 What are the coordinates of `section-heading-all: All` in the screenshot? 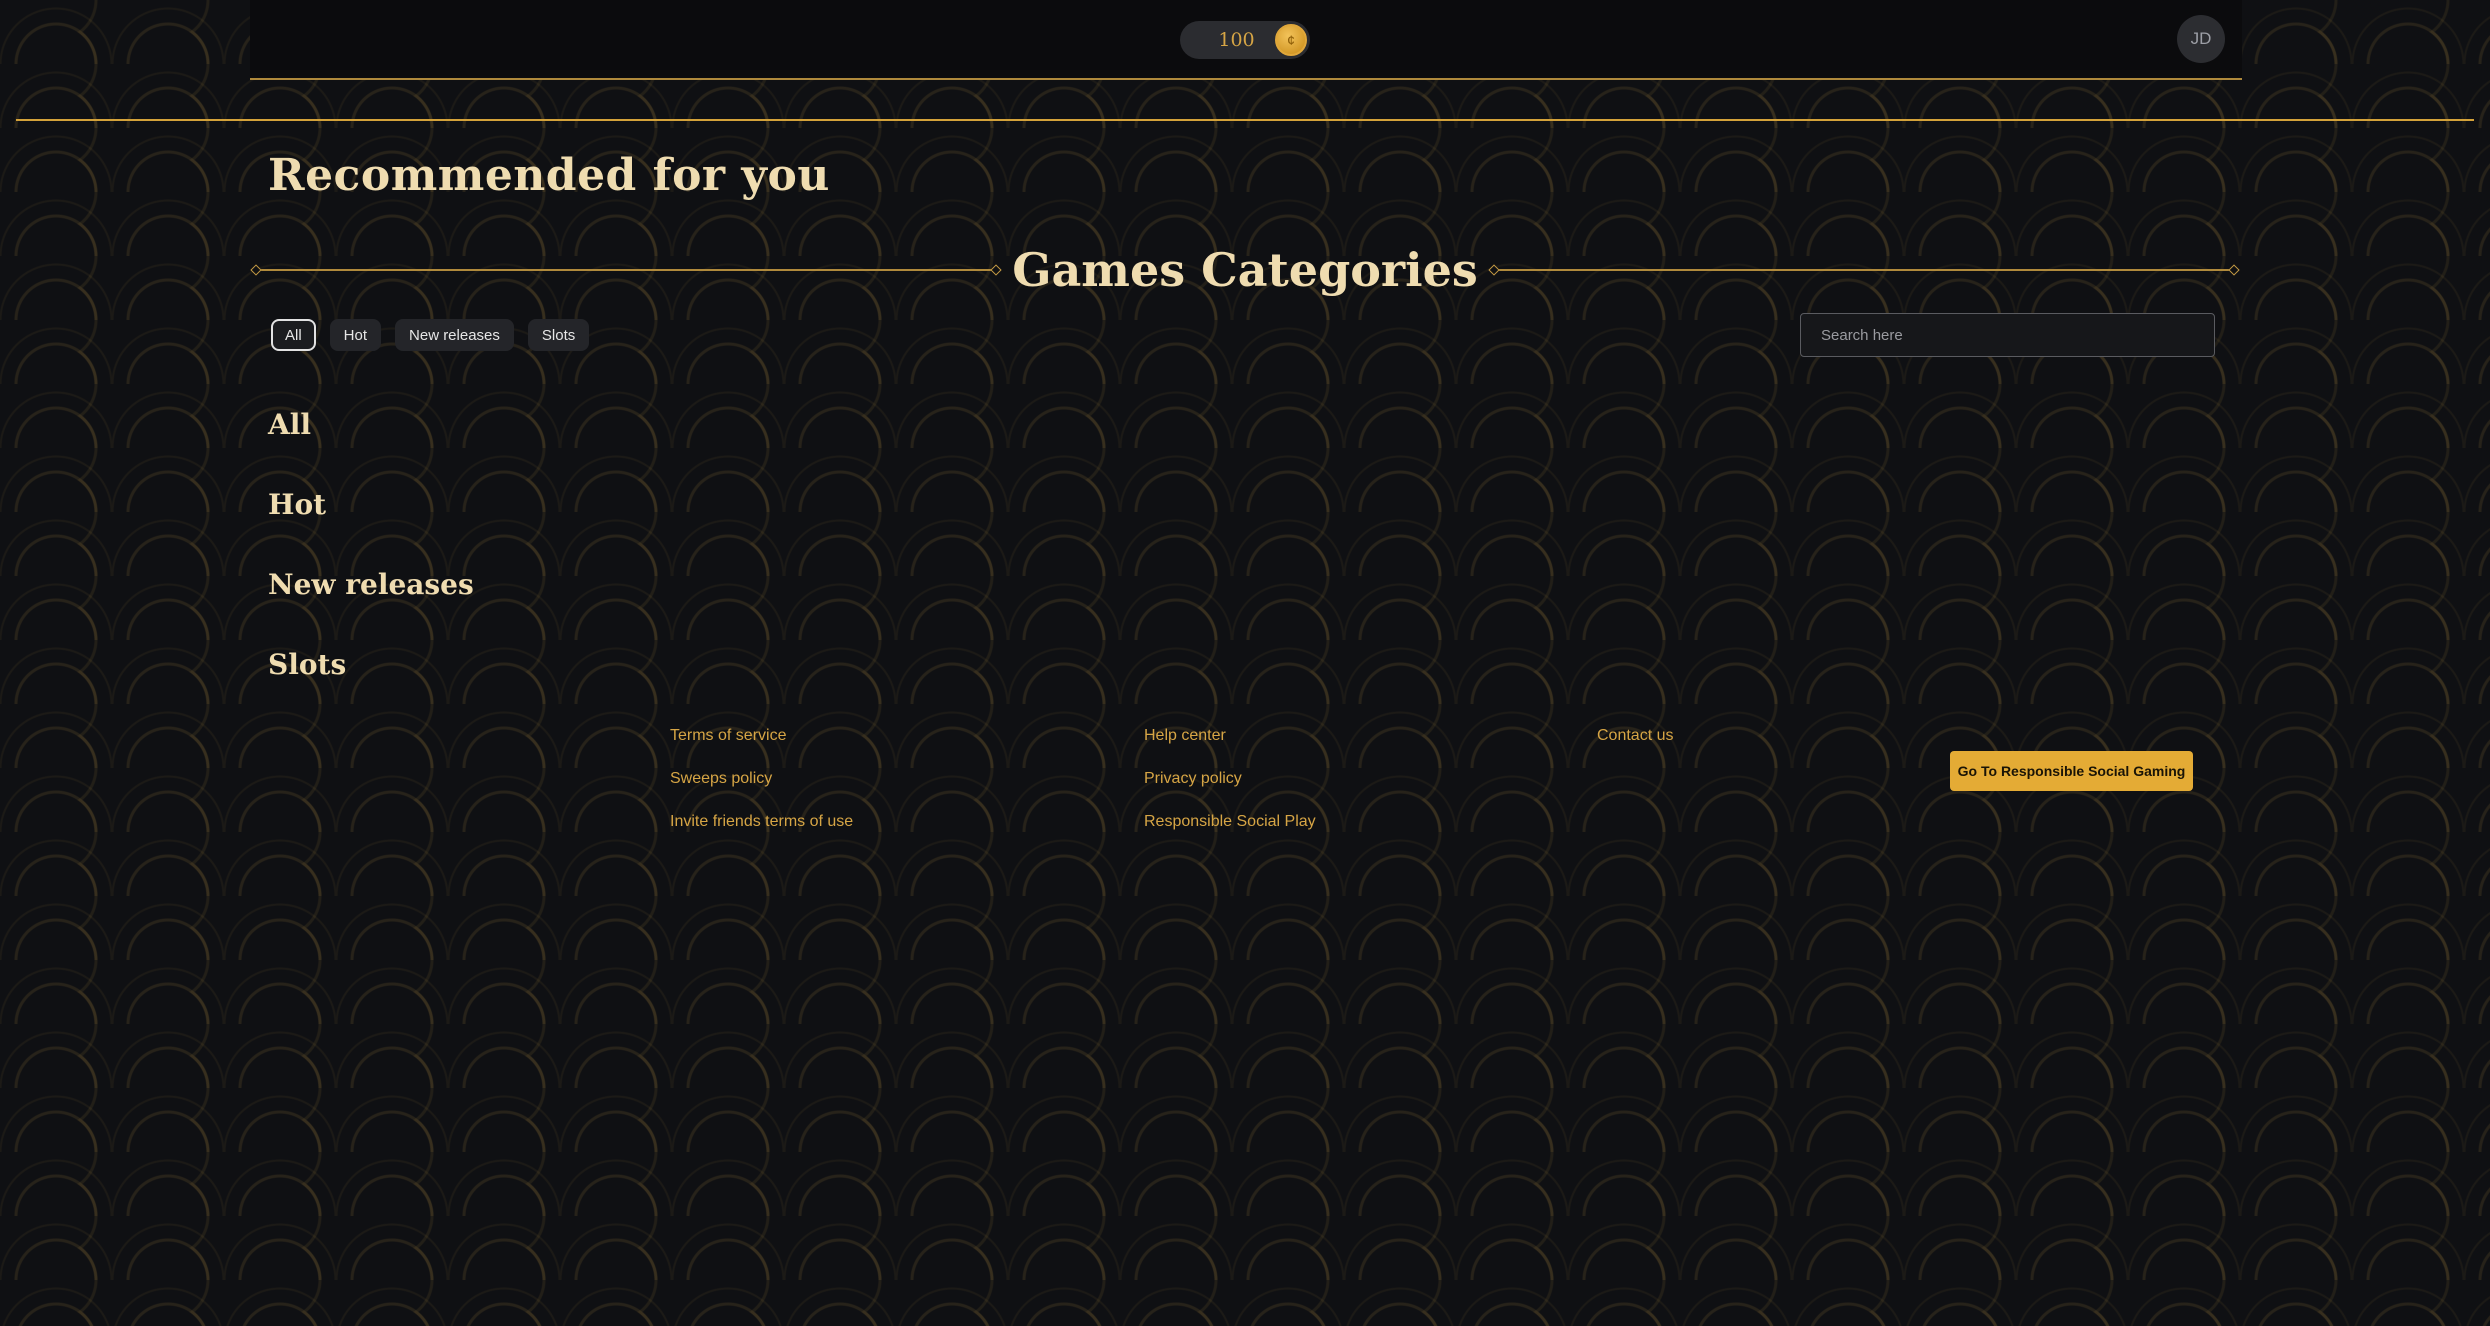 It's located at (289, 424).